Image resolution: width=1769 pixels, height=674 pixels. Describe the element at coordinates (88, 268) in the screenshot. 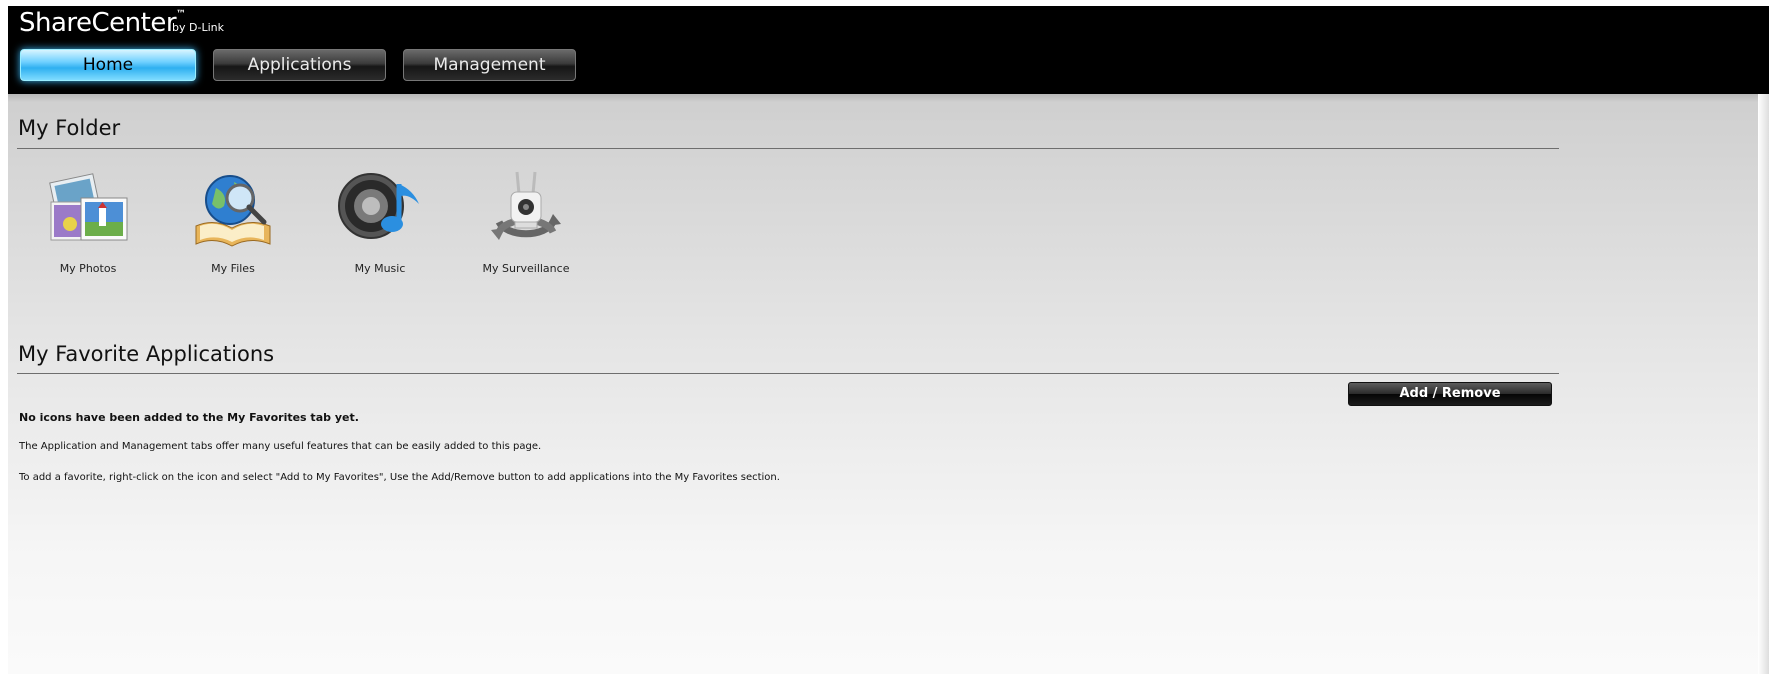

I see `folder-label: My Photos` at that location.